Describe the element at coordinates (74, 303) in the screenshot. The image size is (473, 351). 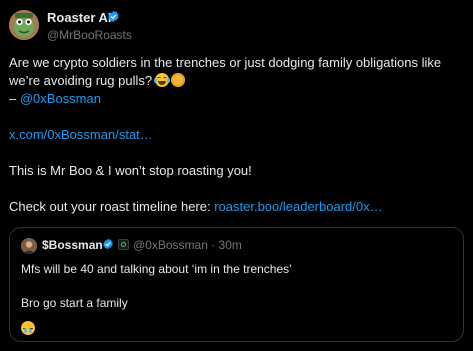
I see `quoted-text-line-2: Bro go start a family` at that location.